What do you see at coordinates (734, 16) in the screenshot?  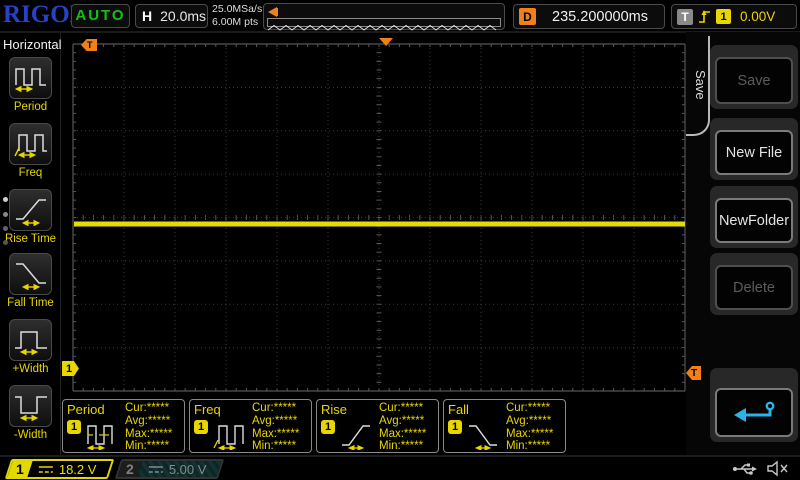 I see `trigger-box: T 1 0.00V` at bounding box center [734, 16].